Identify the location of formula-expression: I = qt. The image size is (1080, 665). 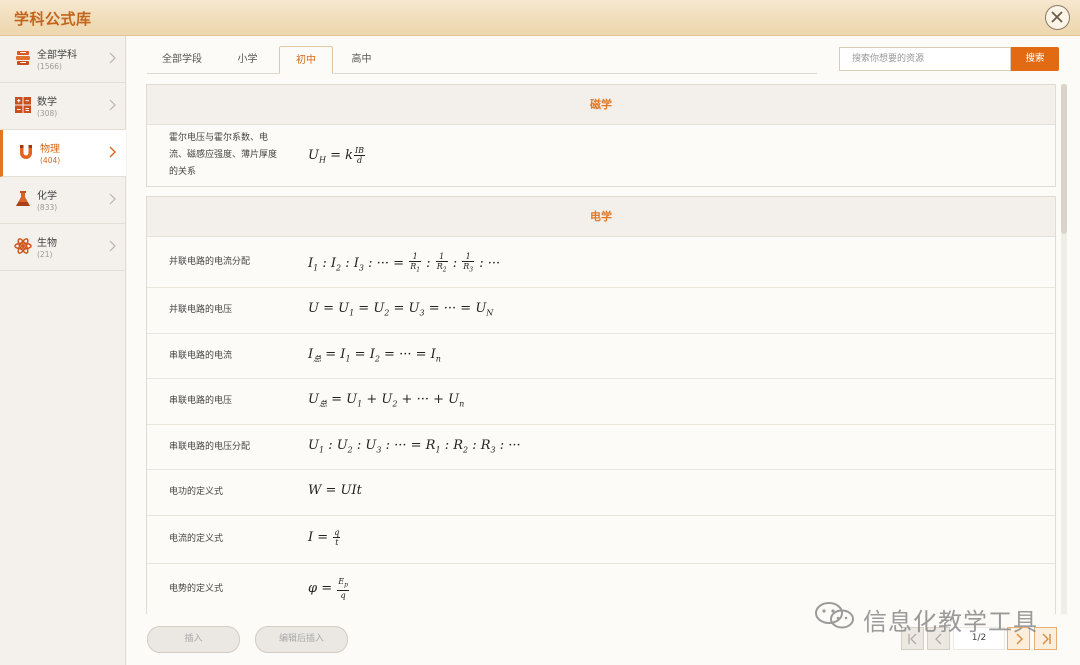
(324, 537).